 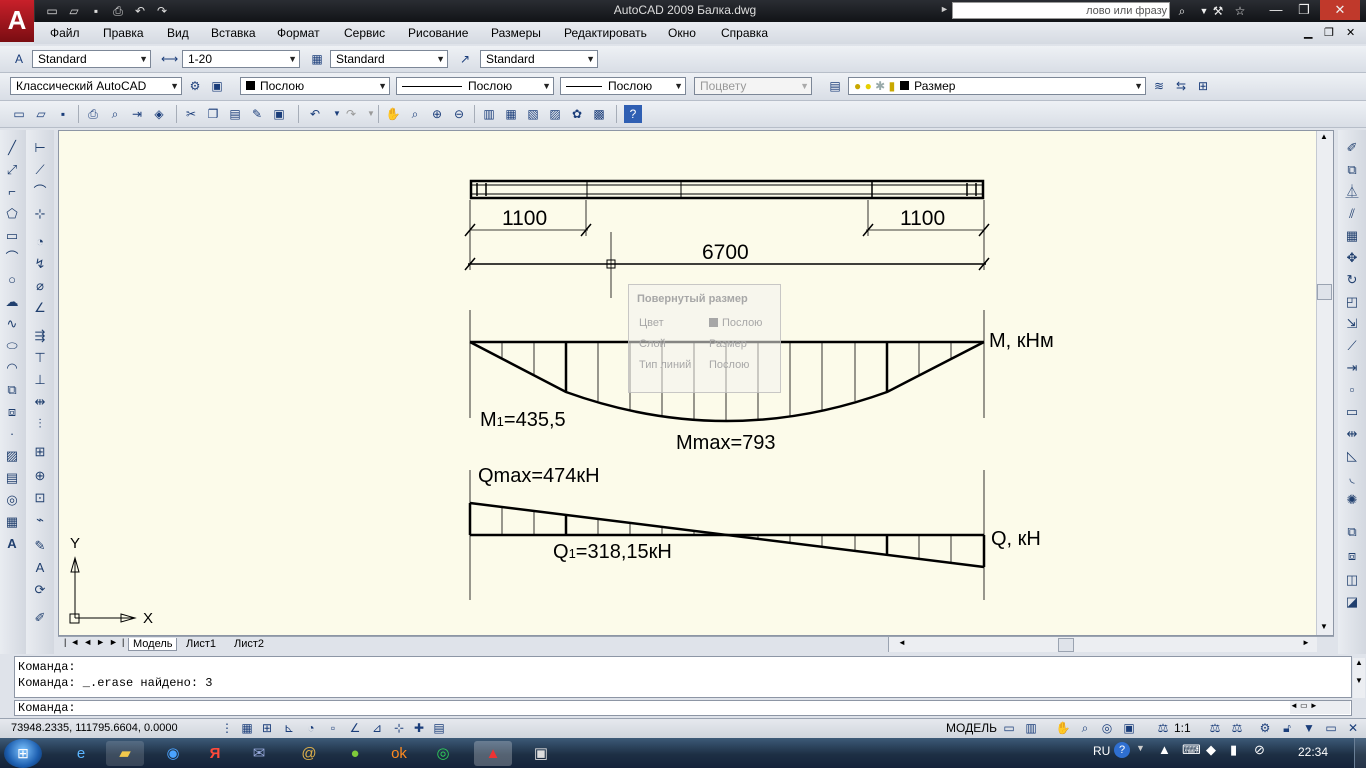 I want to click on shield-tray-icon: ◆, so click(x=1211, y=750).